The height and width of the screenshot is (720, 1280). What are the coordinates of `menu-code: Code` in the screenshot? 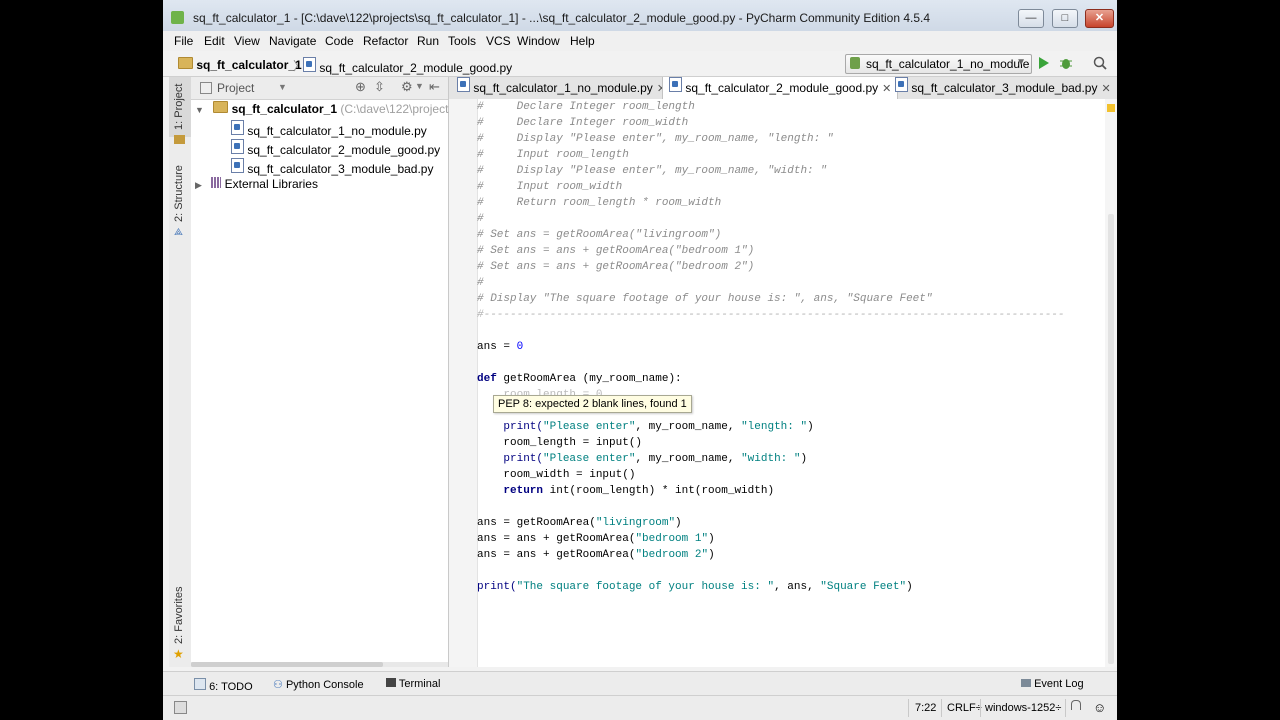 It's located at (339, 41).